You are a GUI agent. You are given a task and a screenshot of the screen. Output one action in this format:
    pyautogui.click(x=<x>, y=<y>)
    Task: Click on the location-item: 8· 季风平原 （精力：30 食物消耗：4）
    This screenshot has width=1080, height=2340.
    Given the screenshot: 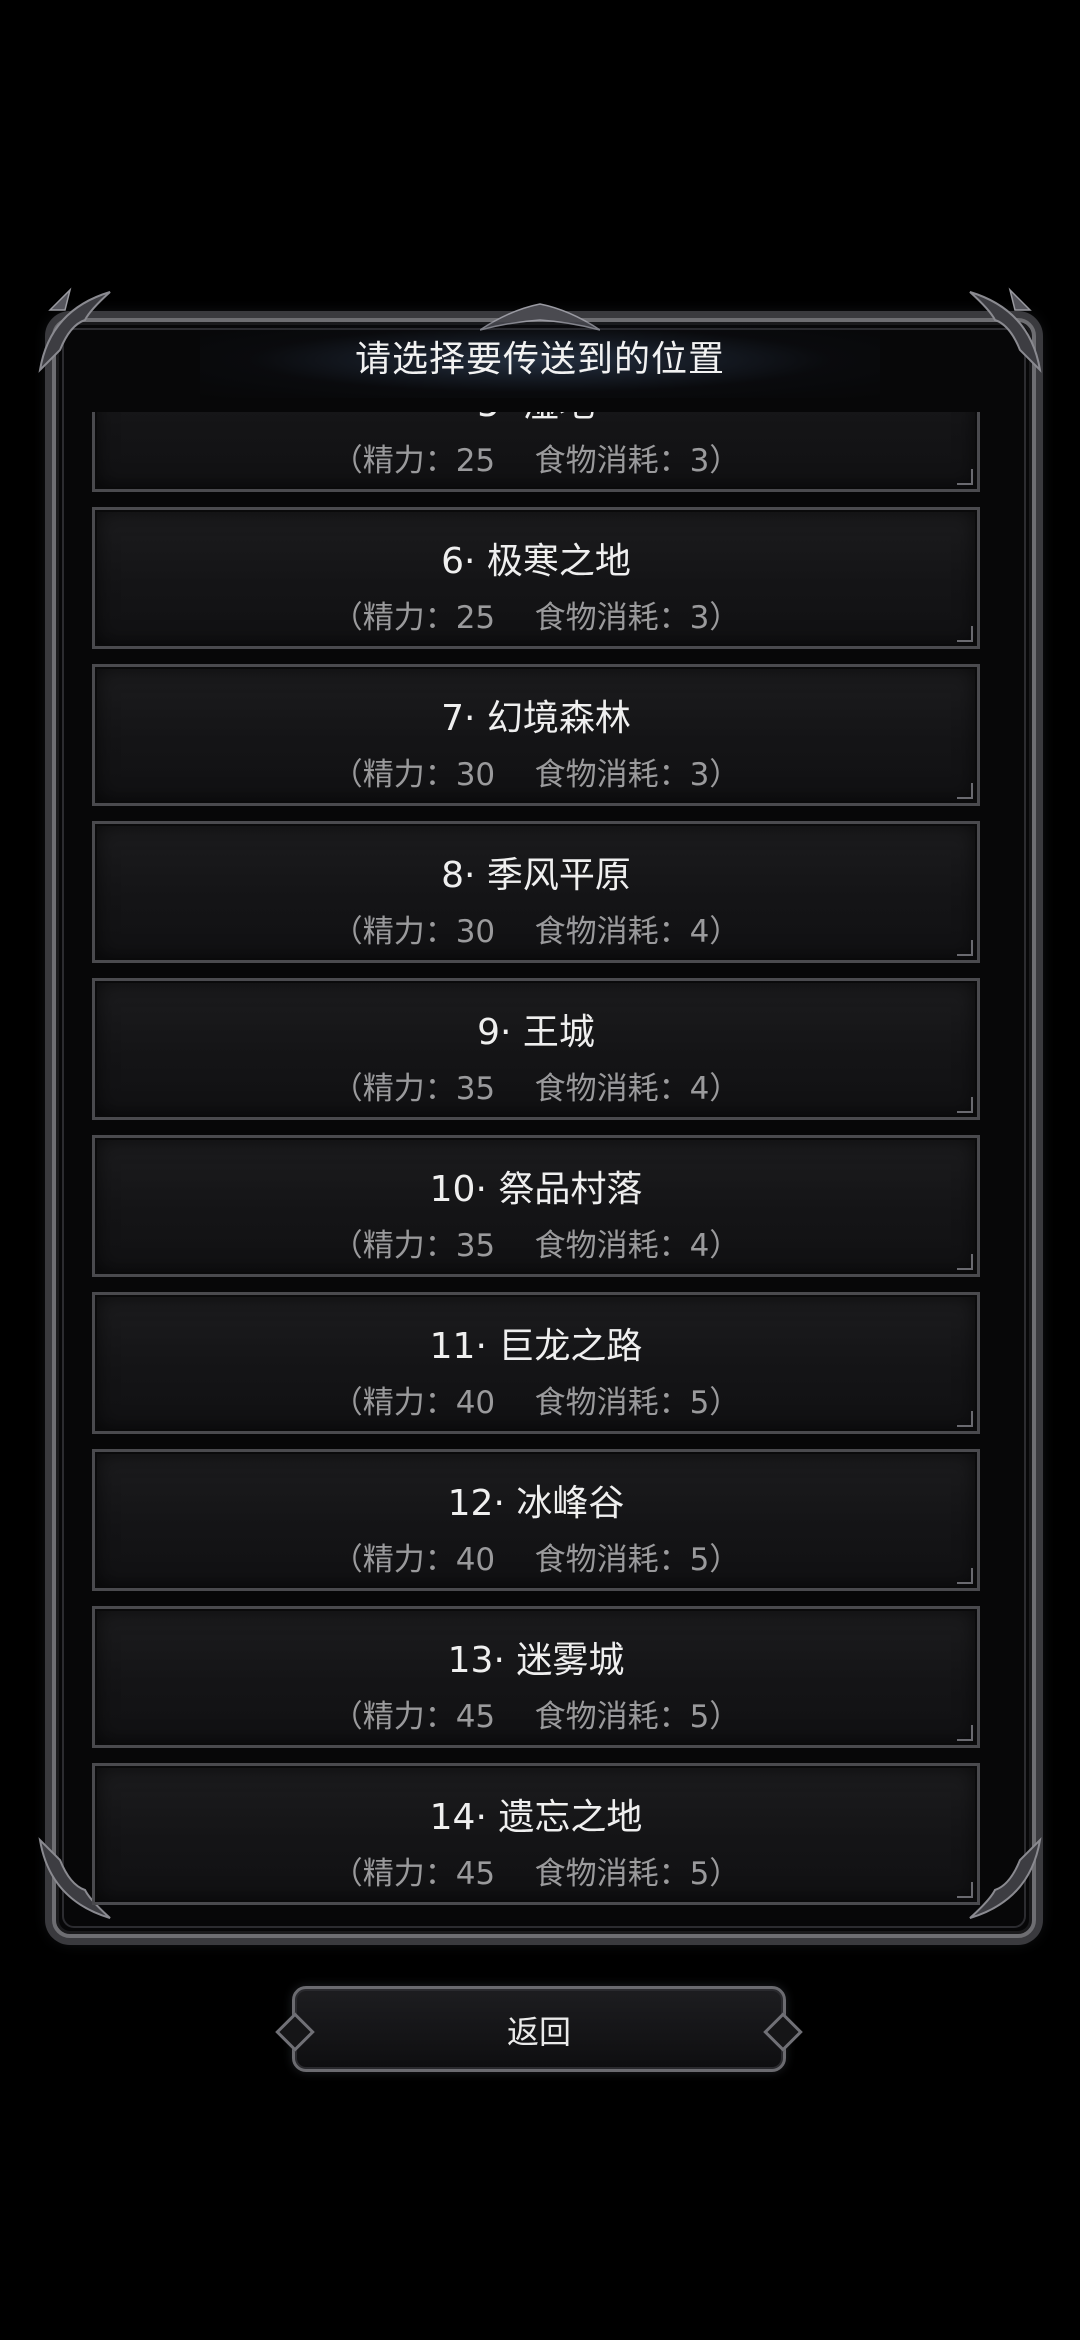 What is the action you would take?
    pyautogui.click(x=536, y=892)
    